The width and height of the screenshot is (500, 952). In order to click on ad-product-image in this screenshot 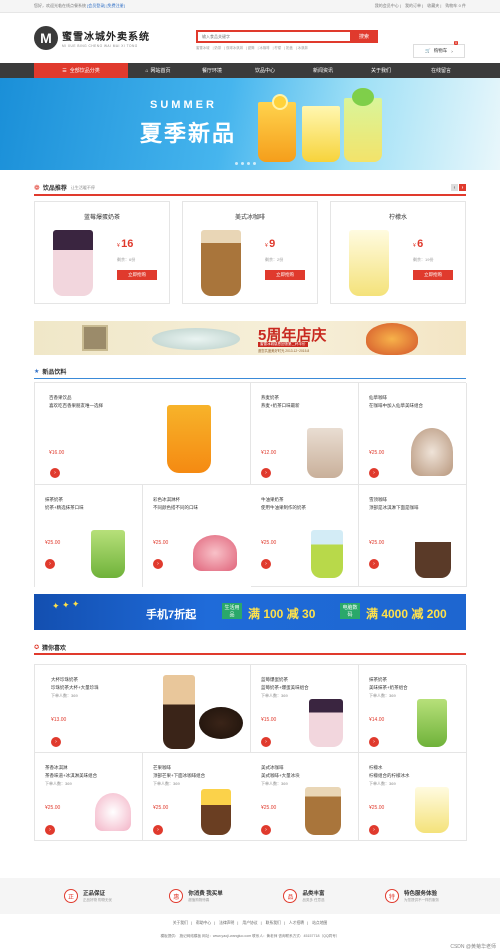, I will do `click(196, 339)`.